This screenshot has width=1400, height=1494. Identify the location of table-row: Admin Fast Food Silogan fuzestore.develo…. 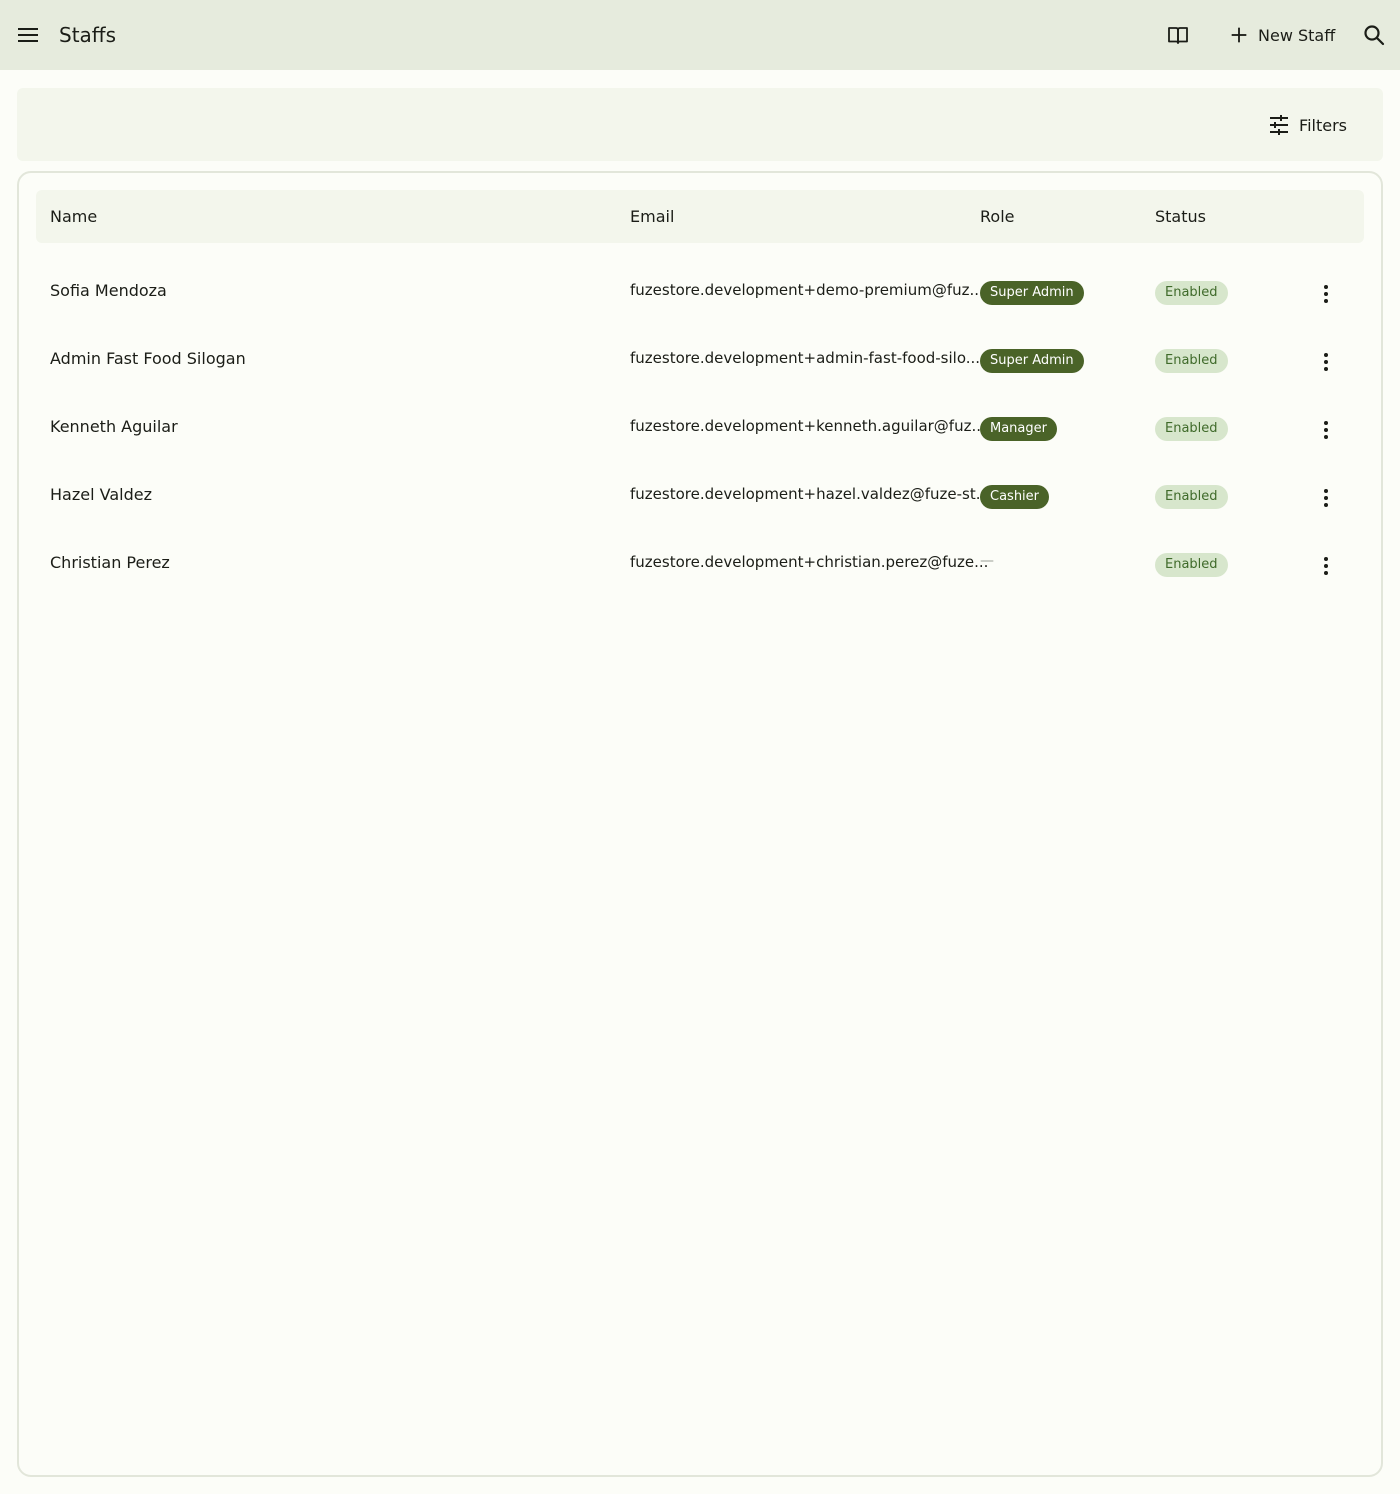
(700, 362).